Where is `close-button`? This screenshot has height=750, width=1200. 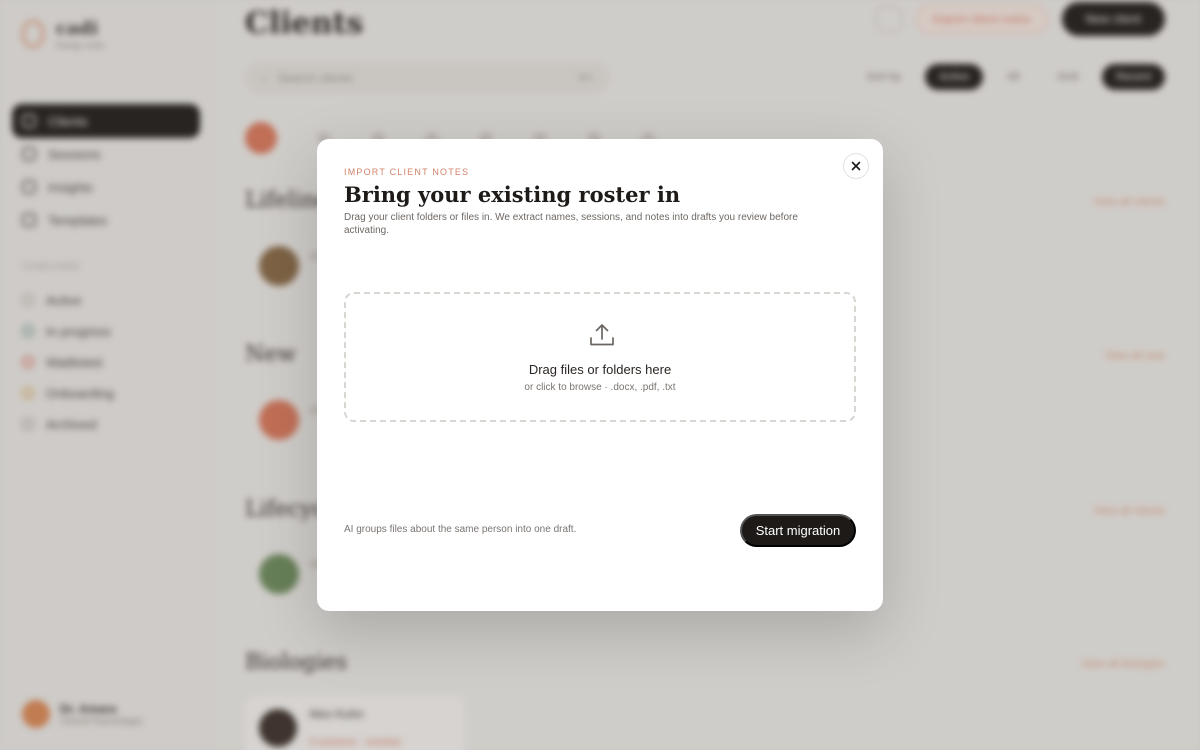
close-button is located at coordinates (856, 166).